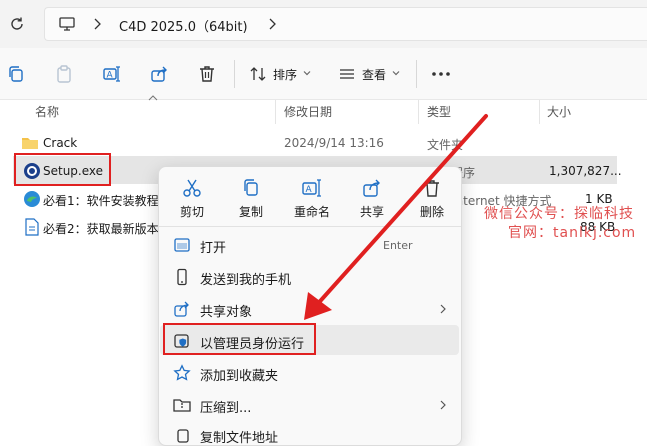 The height and width of the screenshot is (446, 647). Describe the element at coordinates (441, 74) in the screenshot. I see `more-options-icon` at that location.